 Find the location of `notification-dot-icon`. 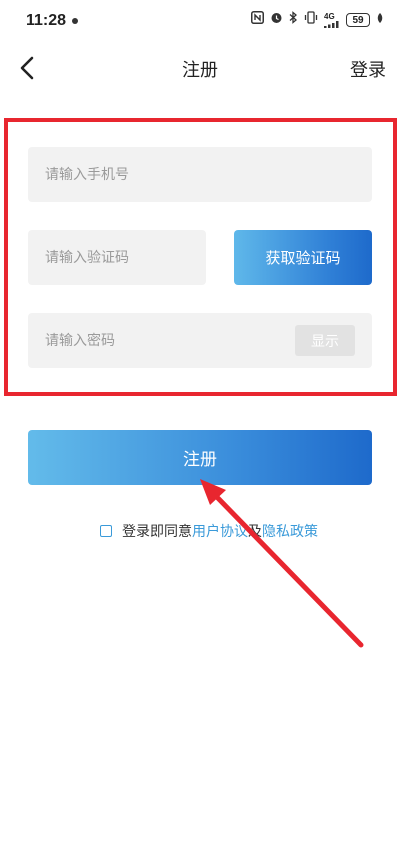

notification-dot-icon is located at coordinates (75, 21).